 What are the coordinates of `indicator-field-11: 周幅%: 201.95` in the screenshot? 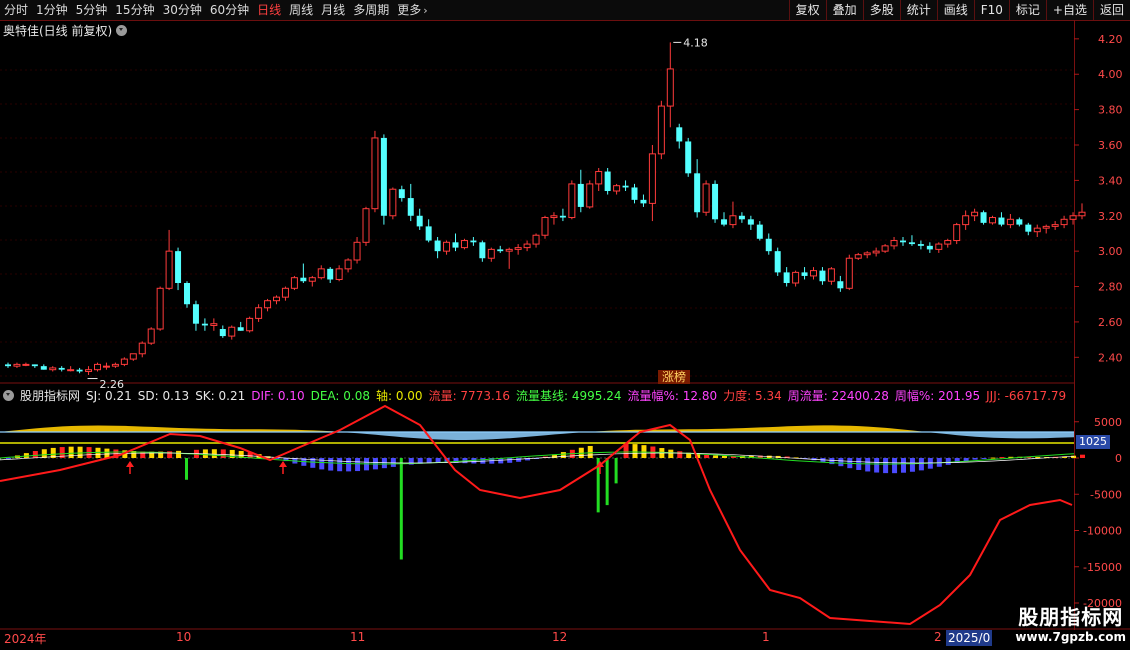 It's located at (937, 396).